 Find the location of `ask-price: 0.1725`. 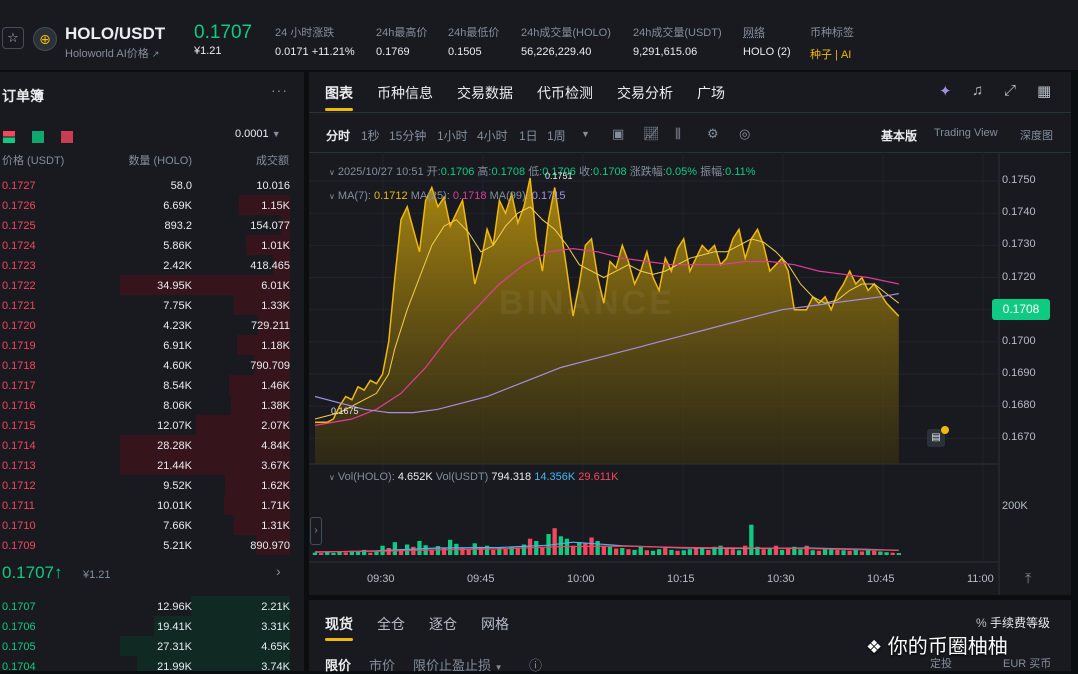

ask-price: 0.1725 is located at coordinates (19, 226).